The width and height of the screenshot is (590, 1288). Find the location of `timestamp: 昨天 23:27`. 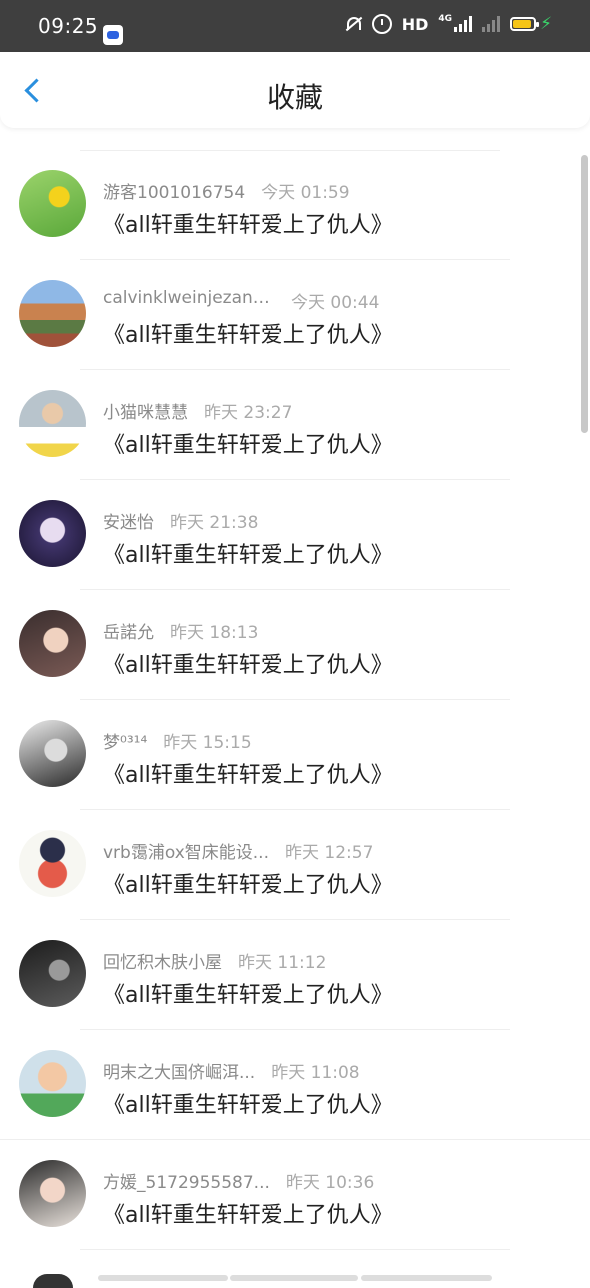

timestamp: 昨天 23:27 is located at coordinates (248, 413).